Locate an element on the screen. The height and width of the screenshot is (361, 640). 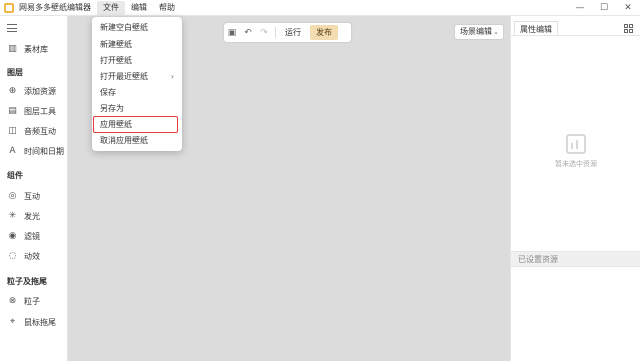
effect-icon: ◌ is located at coordinates (12, 256).